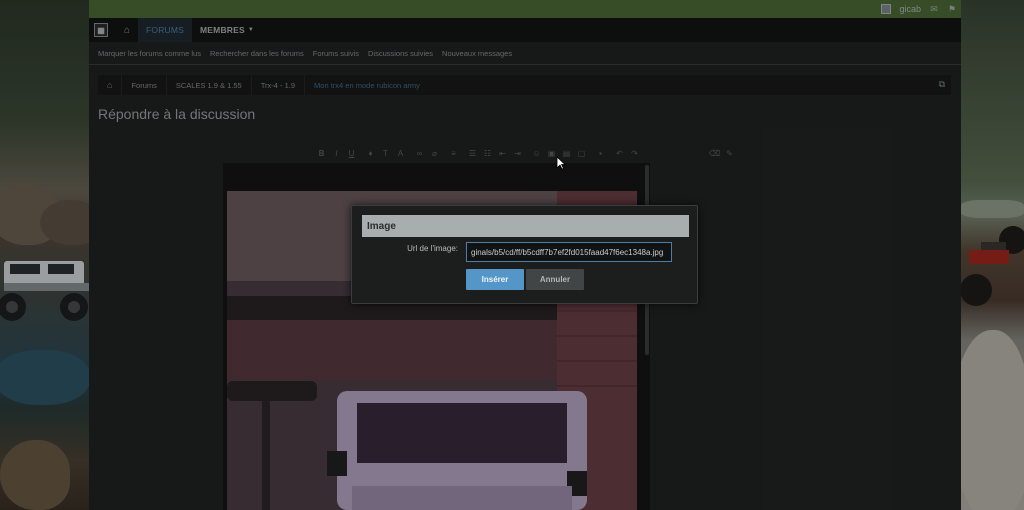 Image resolution: width=1024 pixels, height=510 pixels. Describe the element at coordinates (400, 153) in the screenshot. I see `font-family-icon: A` at that location.